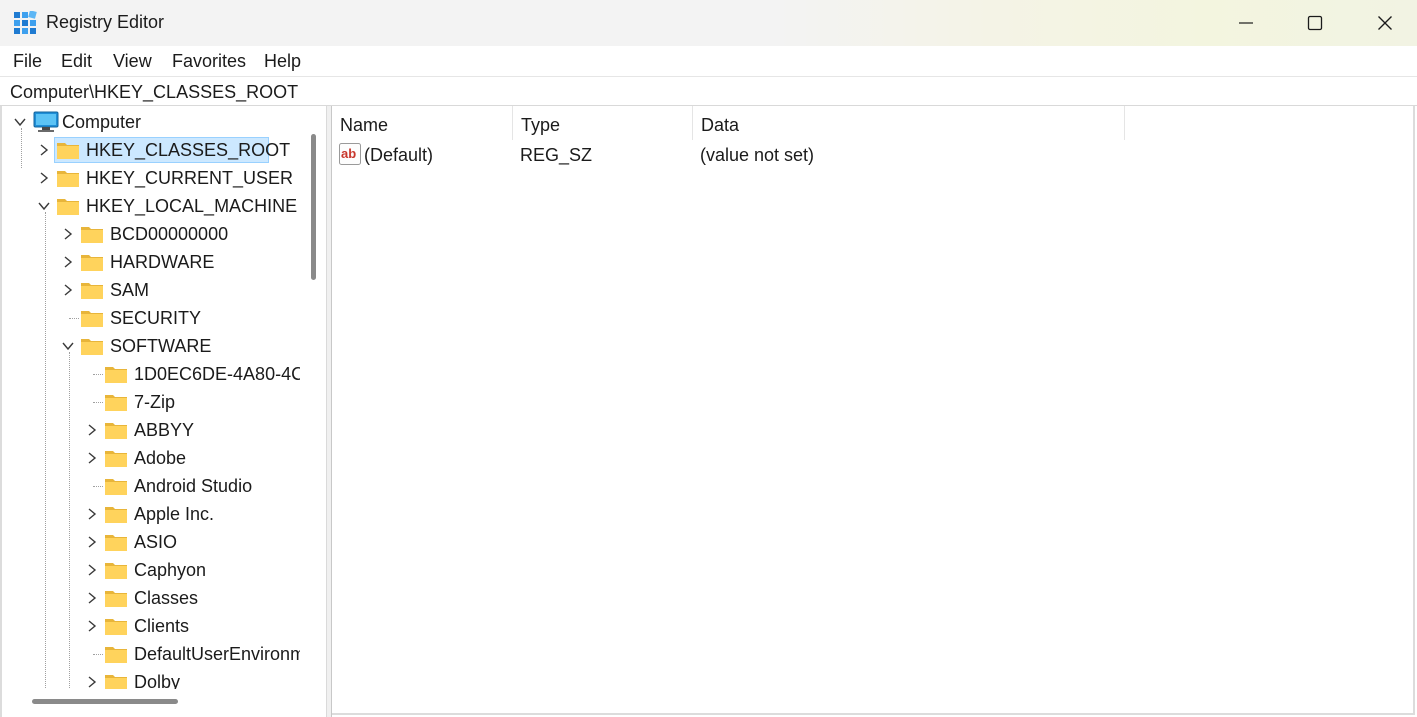  What do you see at coordinates (151, 234) in the screenshot?
I see `tree-item-bcd00000000: BCD00000000` at bounding box center [151, 234].